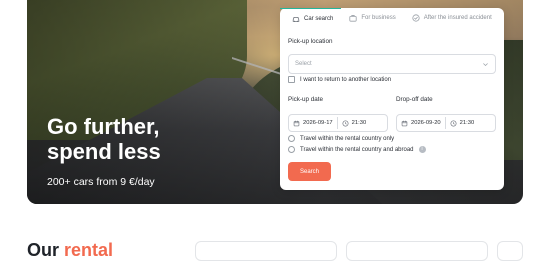 The image size is (550, 261). Describe the element at coordinates (346, 79) in the screenshot. I see `return-other-location-label: I want to return to another location` at that location.